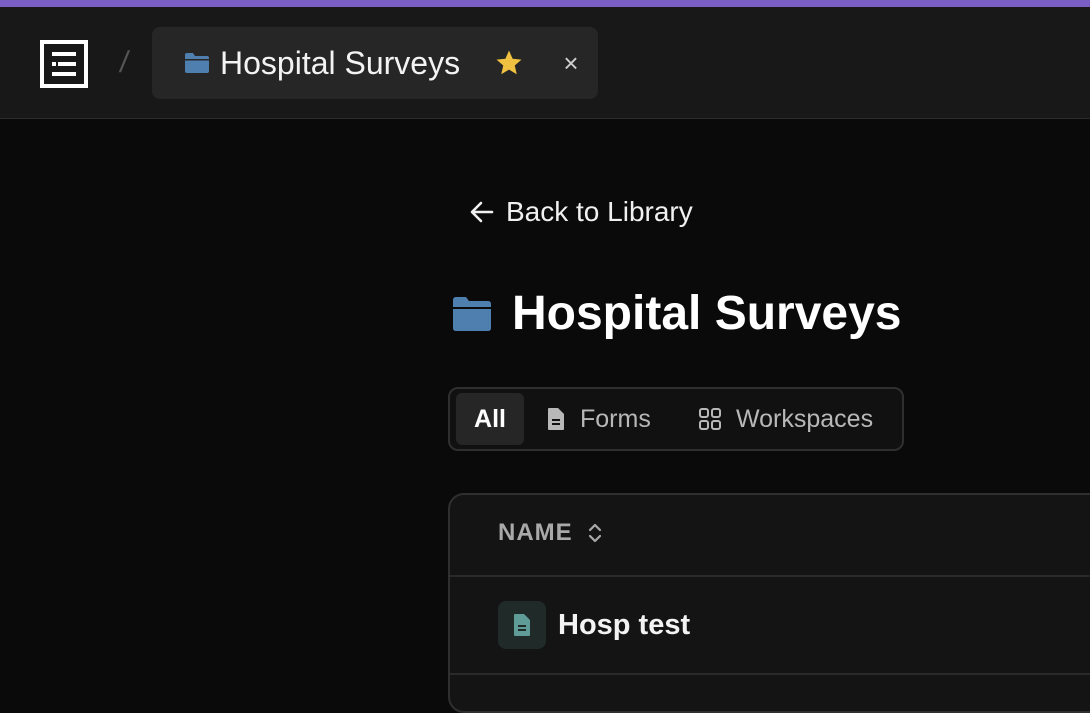 The height and width of the screenshot is (713, 1090). I want to click on back-link-label: Back to Library, so click(599, 211).